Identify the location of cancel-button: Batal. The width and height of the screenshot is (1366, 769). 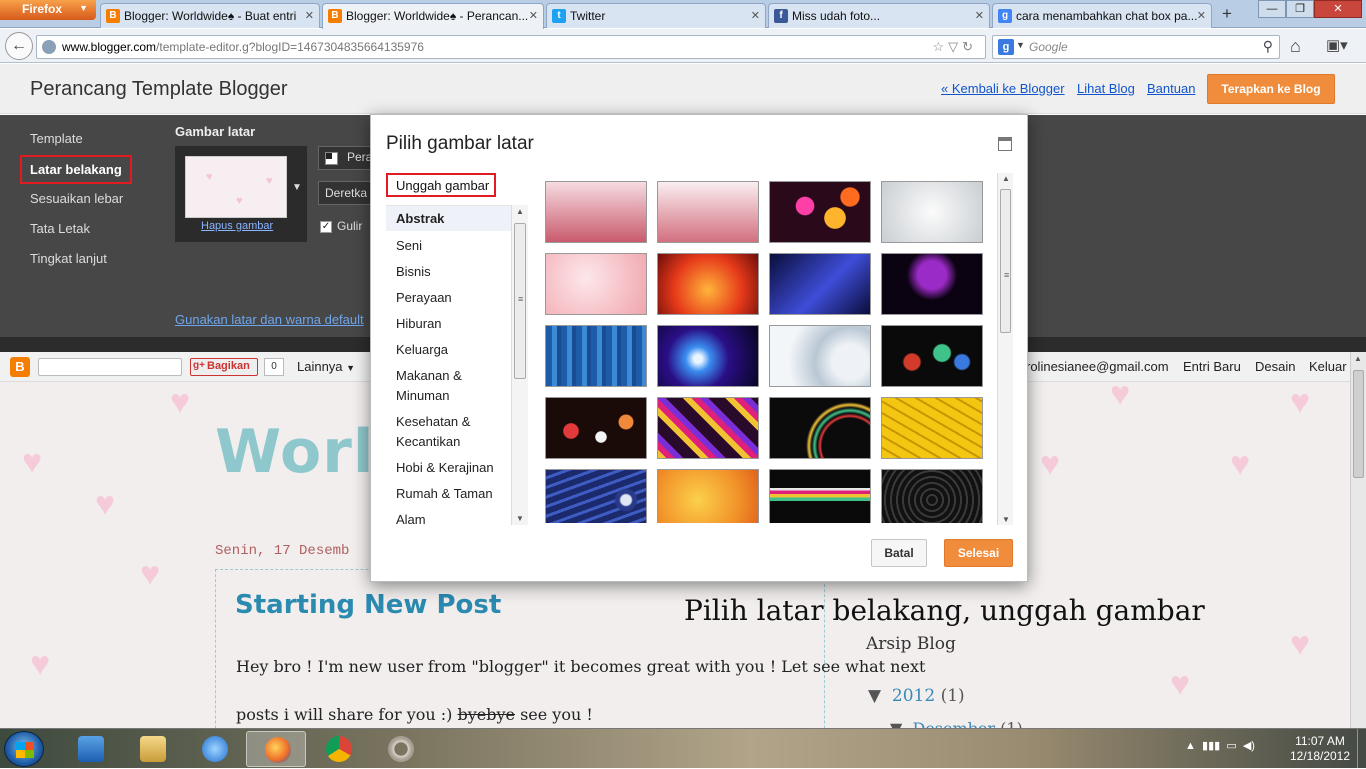
(899, 553).